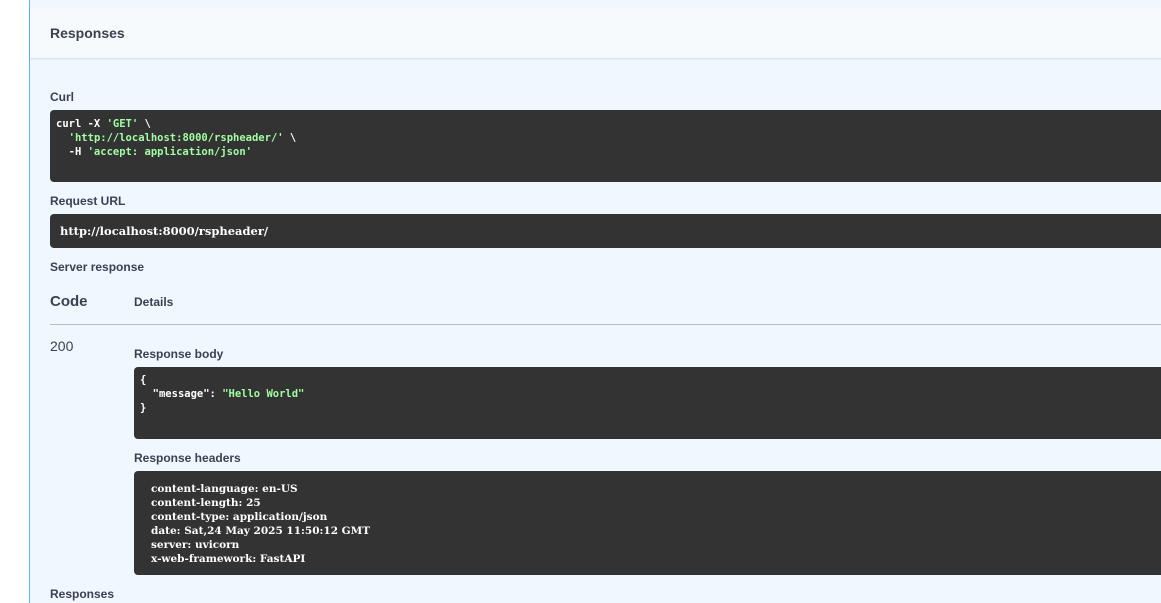 Image resolution: width=1161 pixels, height=603 pixels. What do you see at coordinates (228, 559) in the screenshot?
I see `header-line: x-web-framework: FastAPI` at bounding box center [228, 559].